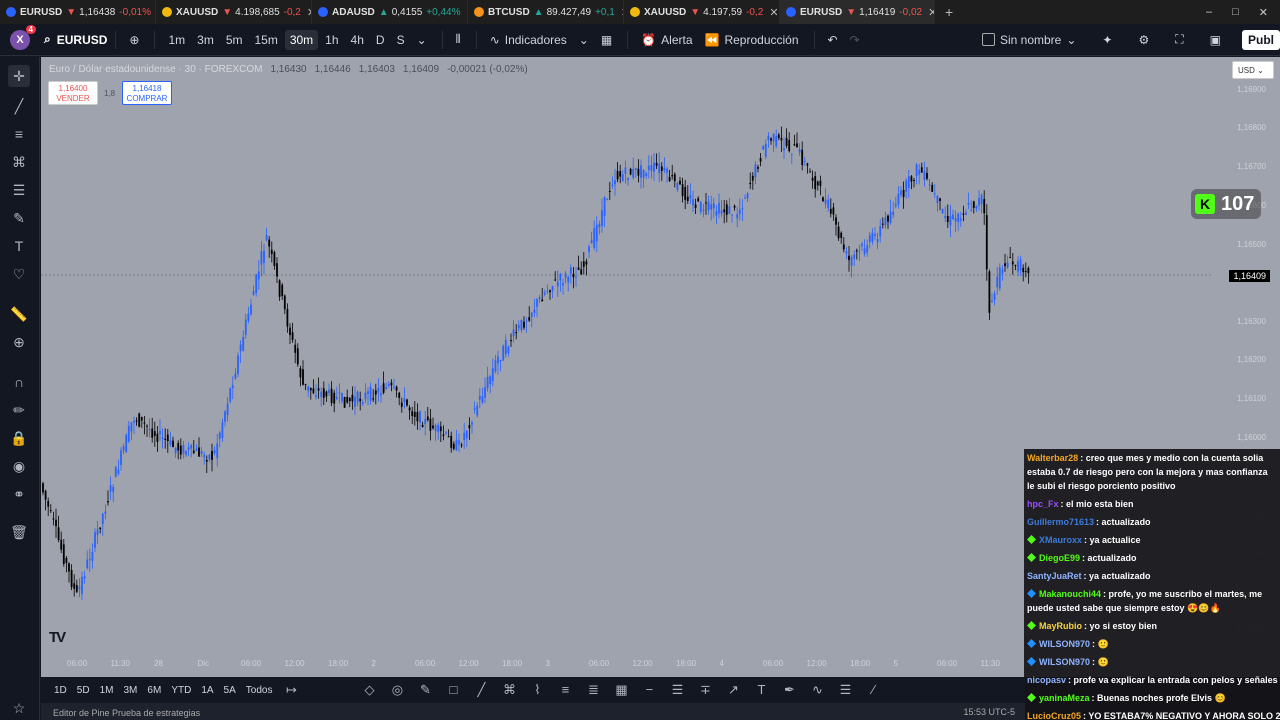  Describe the element at coordinates (19, 532) in the screenshot. I see `trash-icon: 🗑` at that location.